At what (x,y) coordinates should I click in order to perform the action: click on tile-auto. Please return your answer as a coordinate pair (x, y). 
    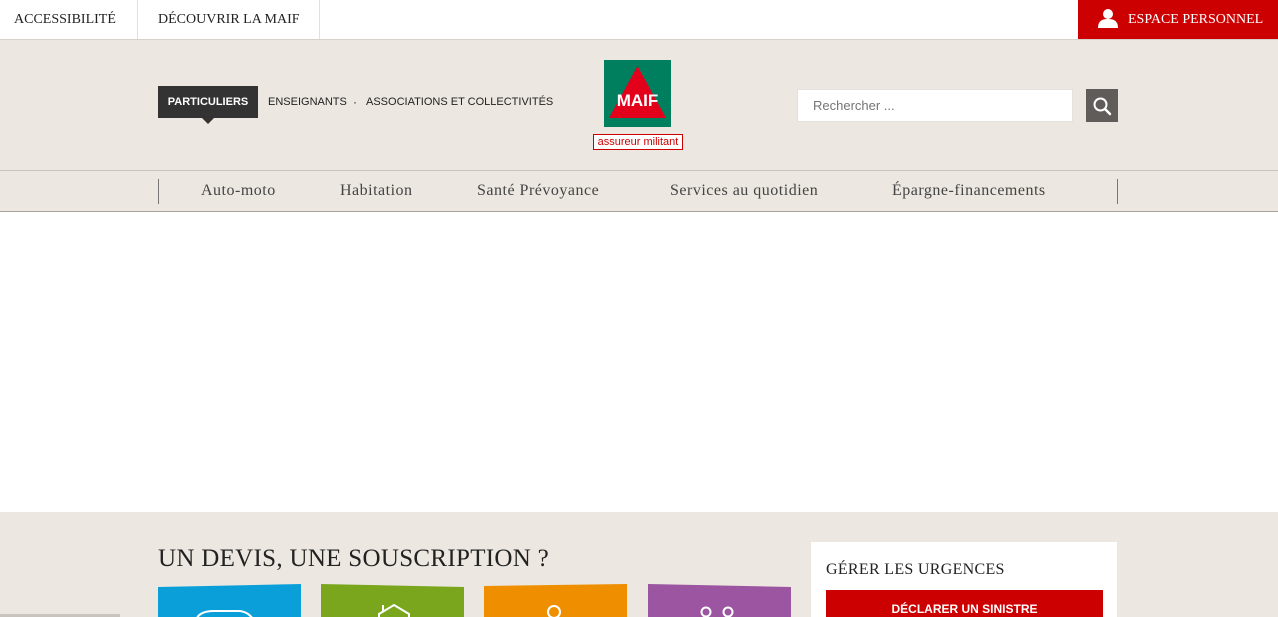
    Looking at the image, I should click on (229, 600).